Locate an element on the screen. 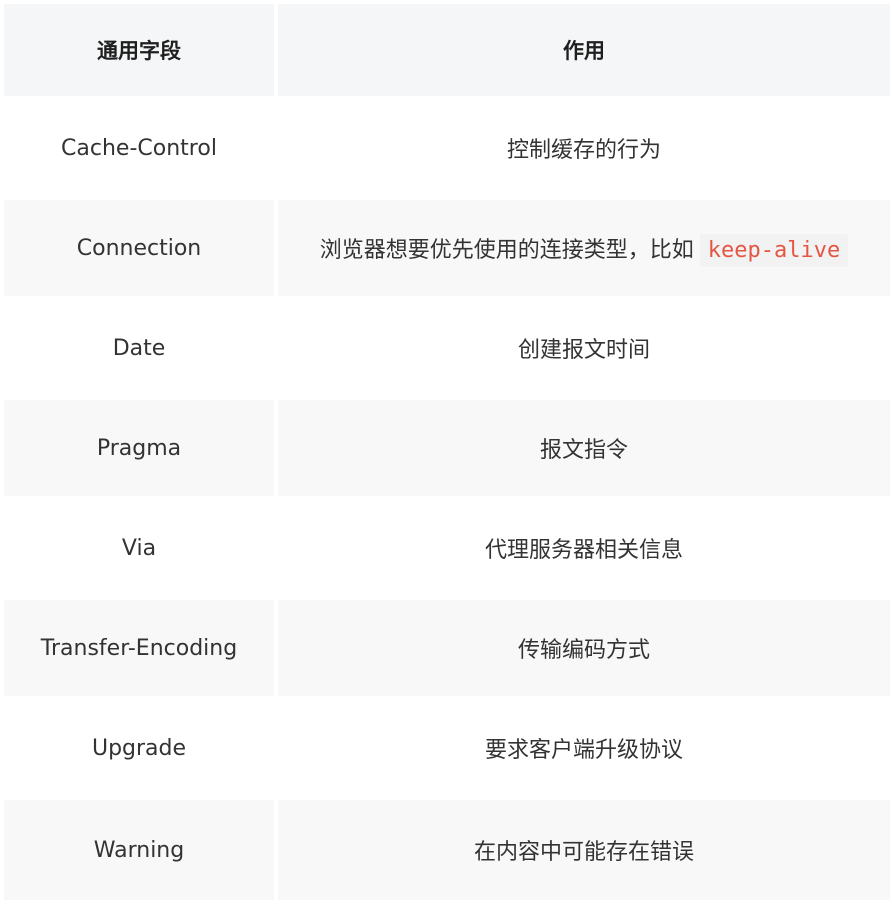  inline-code-keep-alive: keep-alive is located at coordinates (774, 250).